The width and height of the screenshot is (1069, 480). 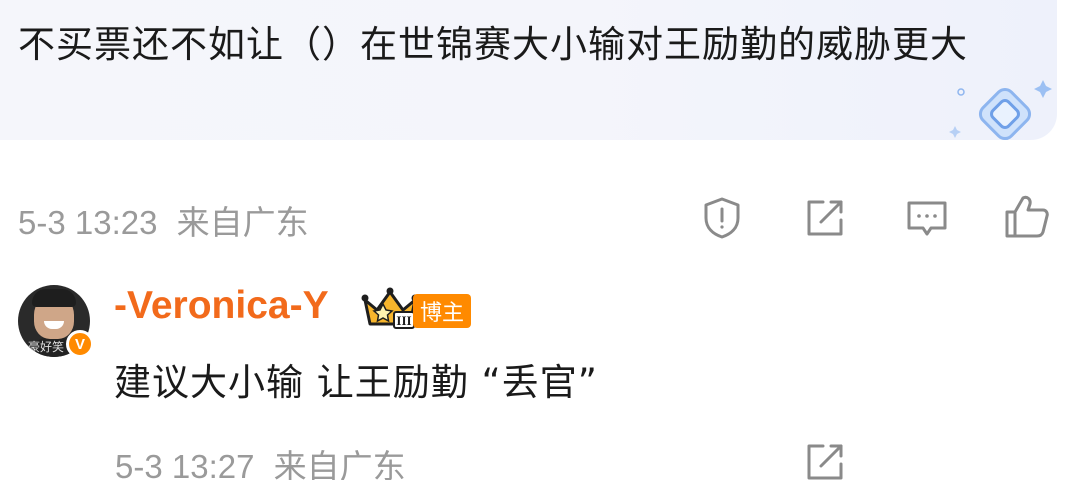 I want to click on blogger-badge: 博主, so click(x=442, y=311).